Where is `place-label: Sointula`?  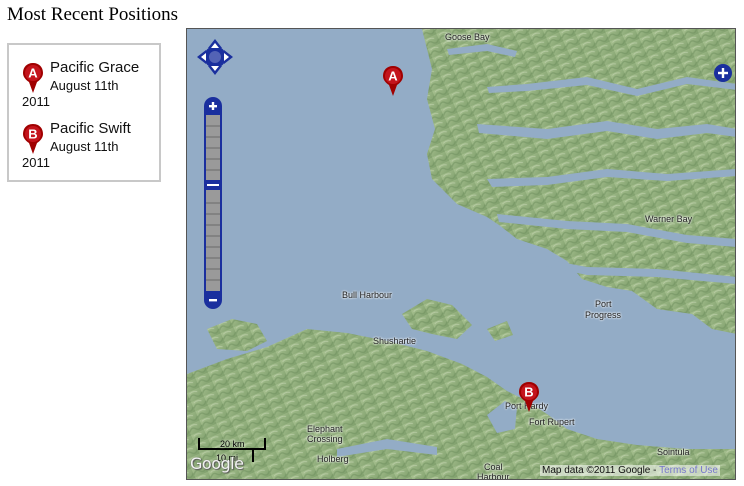 place-label: Sointula is located at coordinates (673, 452).